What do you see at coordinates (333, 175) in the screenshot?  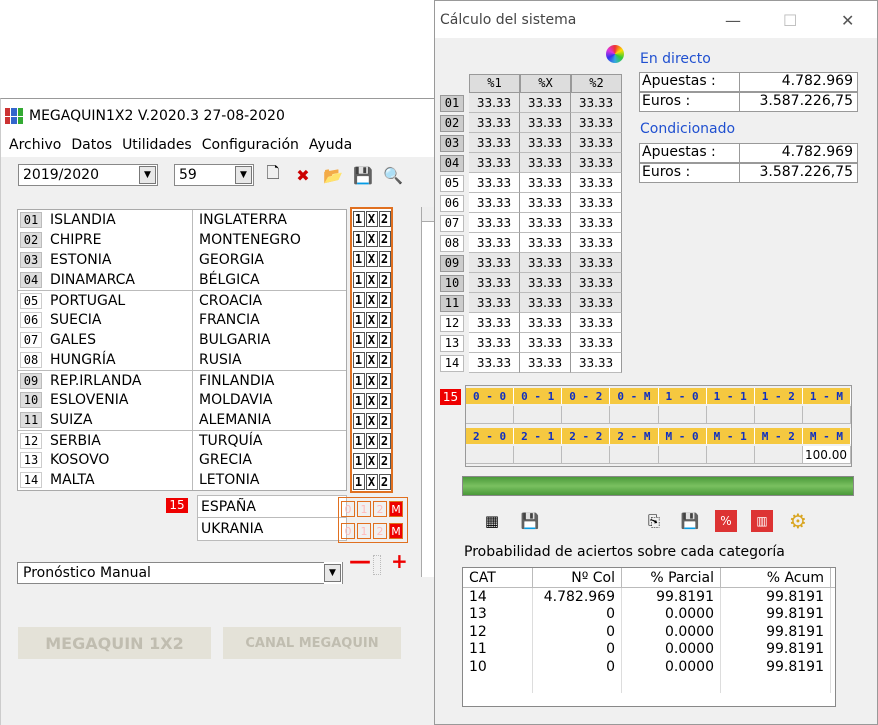 I see `open-folder-icon: 📂` at bounding box center [333, 175].